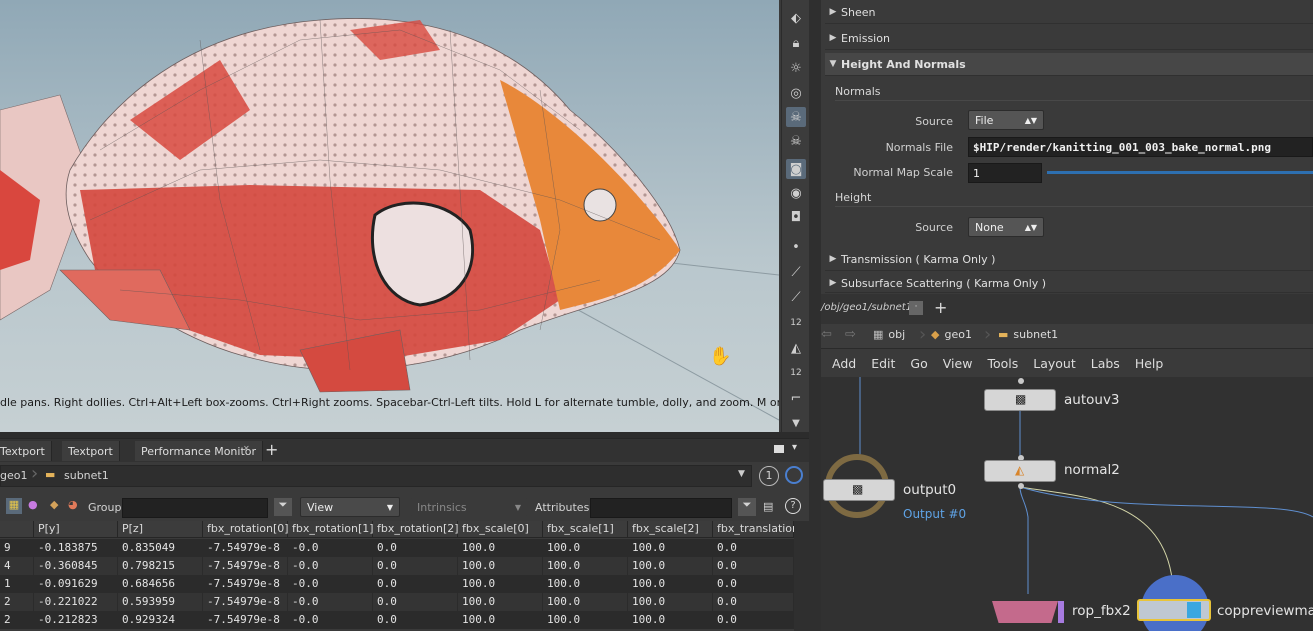 This screenshot has height=631, width=1313. What do you see at coordinates (245, 548) in the screenshot?
I see `table-cell: -7.54979e-8` at bounding box center [245, 548].